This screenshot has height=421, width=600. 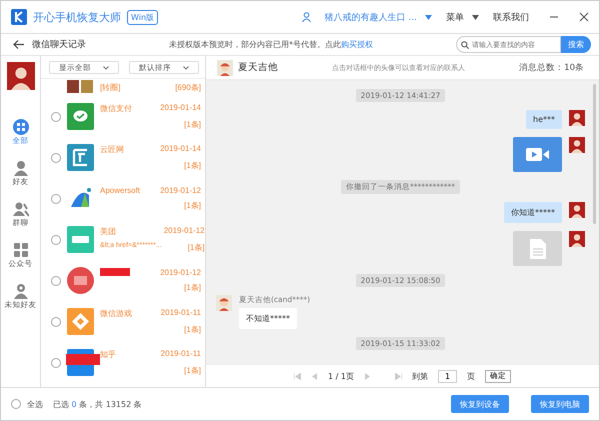 What do you see at coordinates (59, 44) in the screenshot?
I see `page-title: 微信聊天记录` at bounding box center [59, 44].